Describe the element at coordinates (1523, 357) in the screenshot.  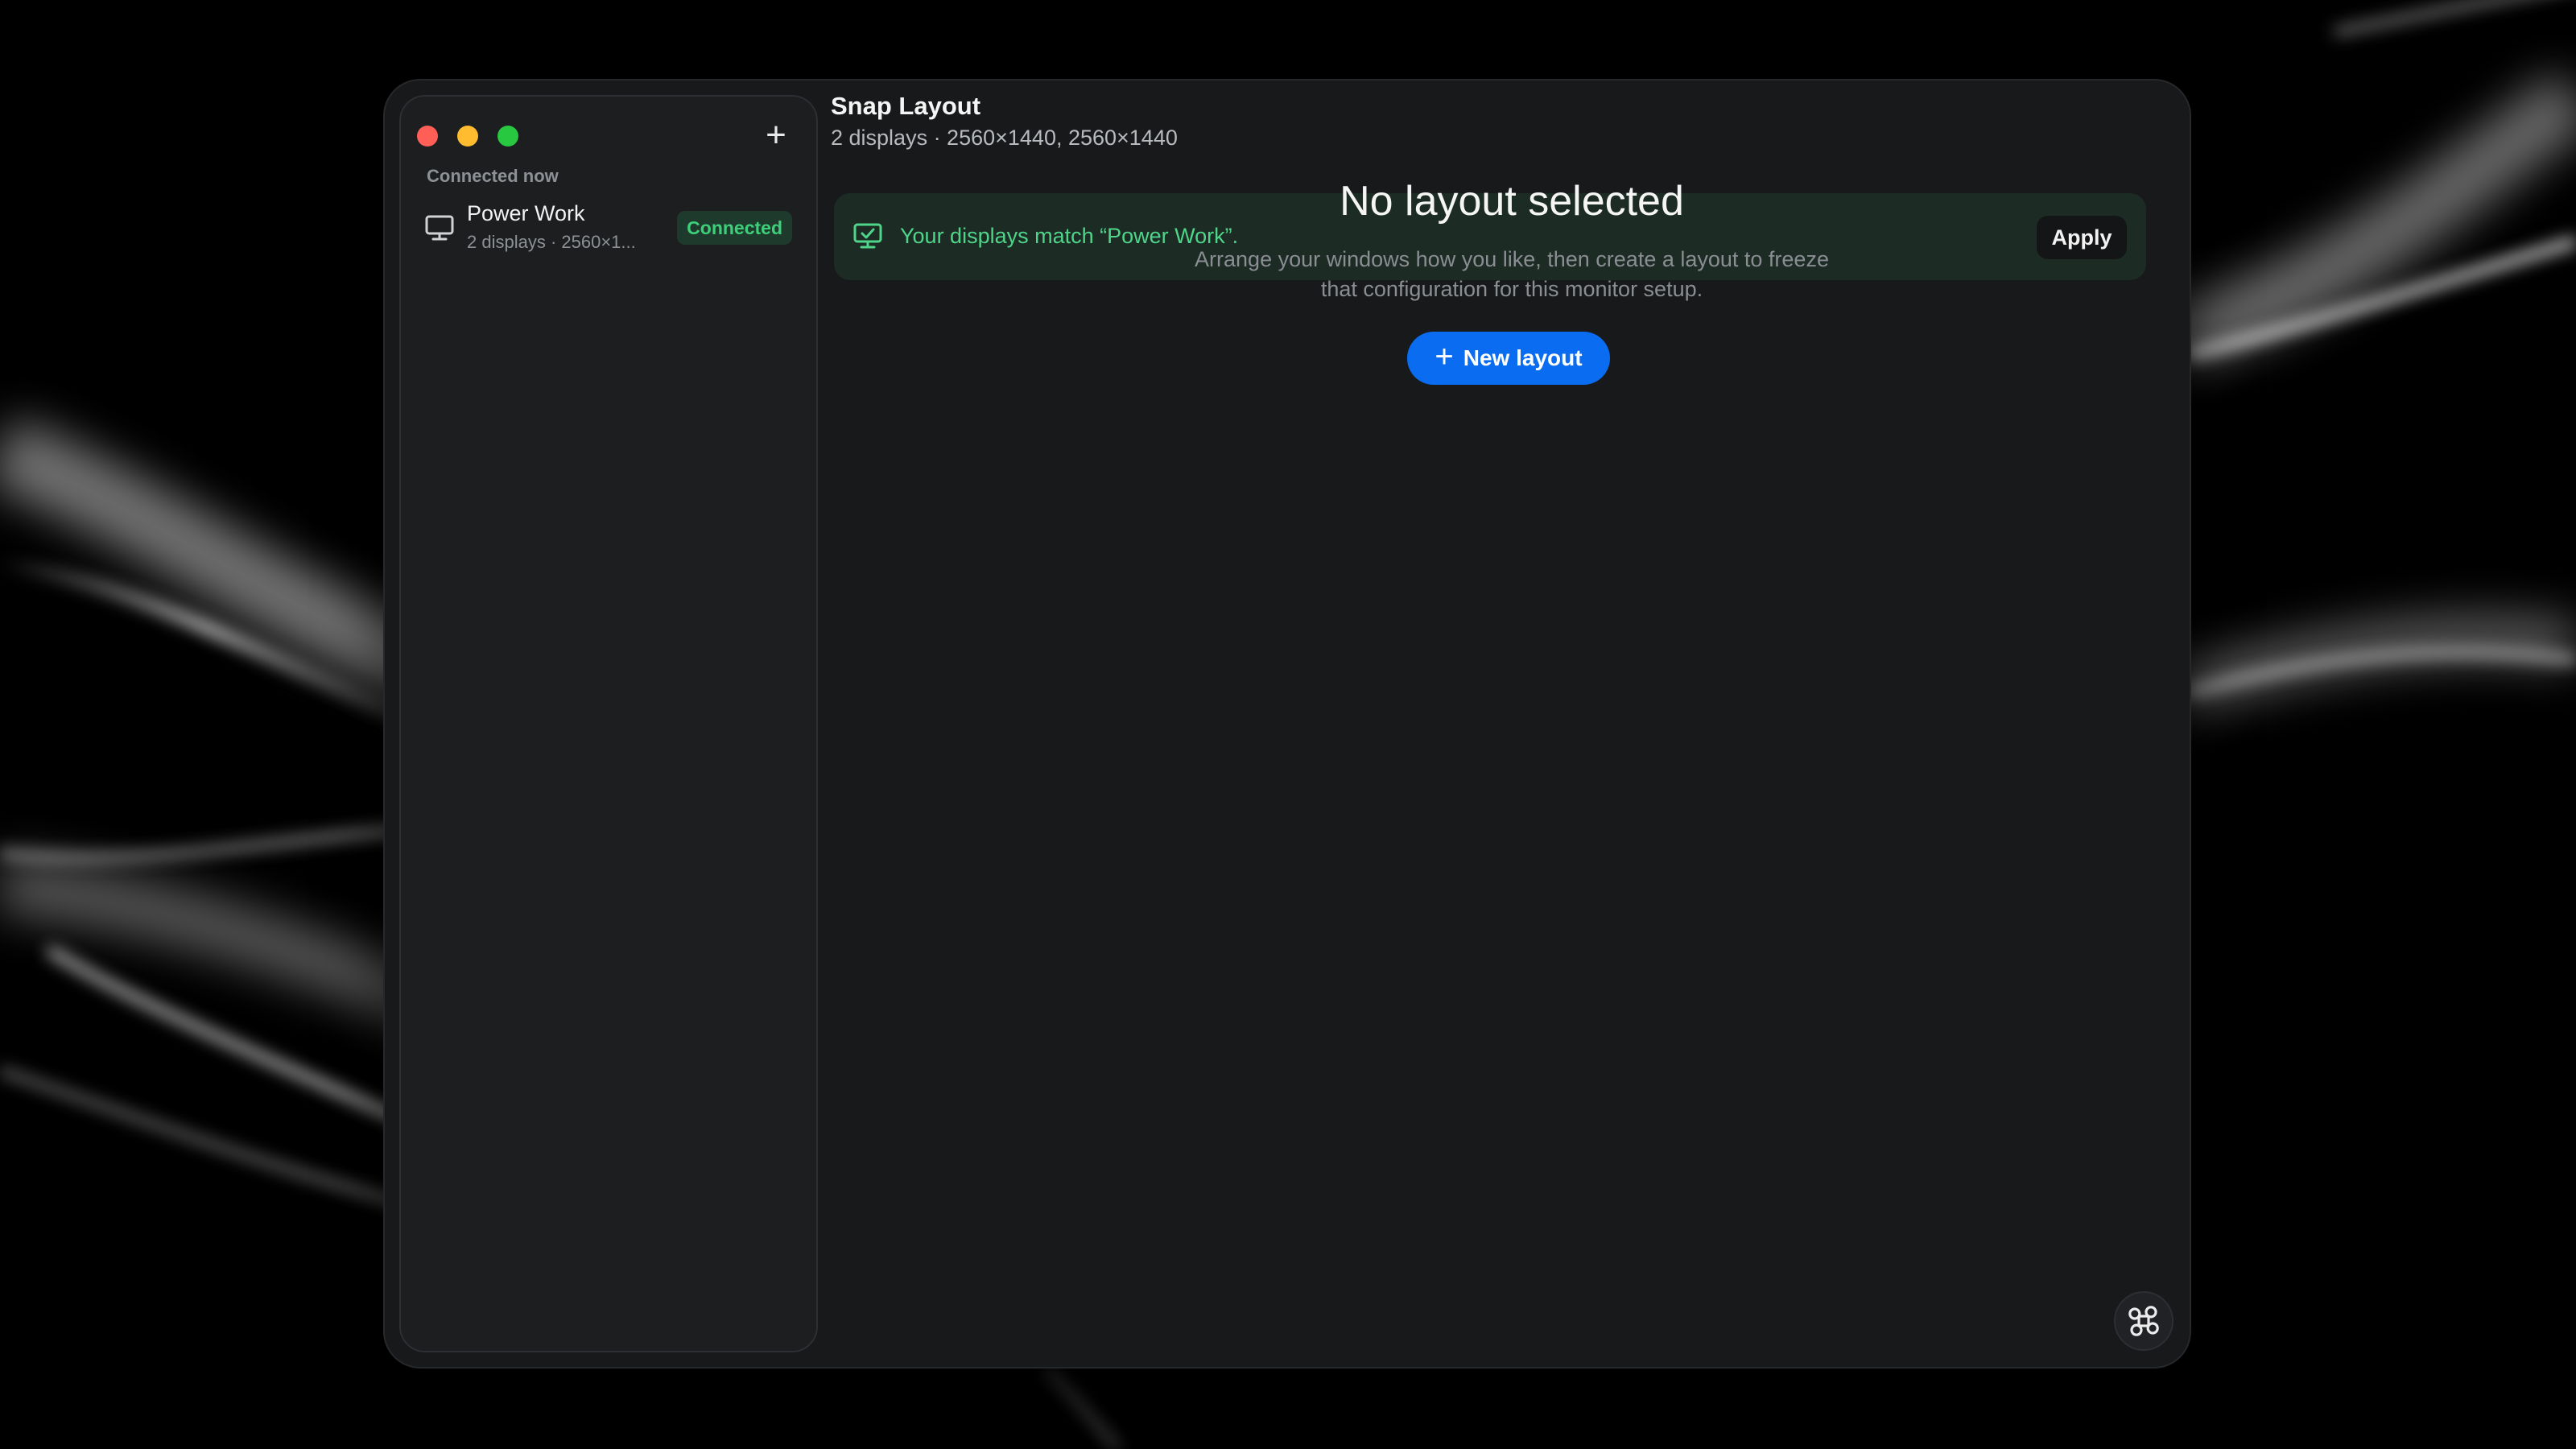
I see `new-layout-label: New layout` at that location.